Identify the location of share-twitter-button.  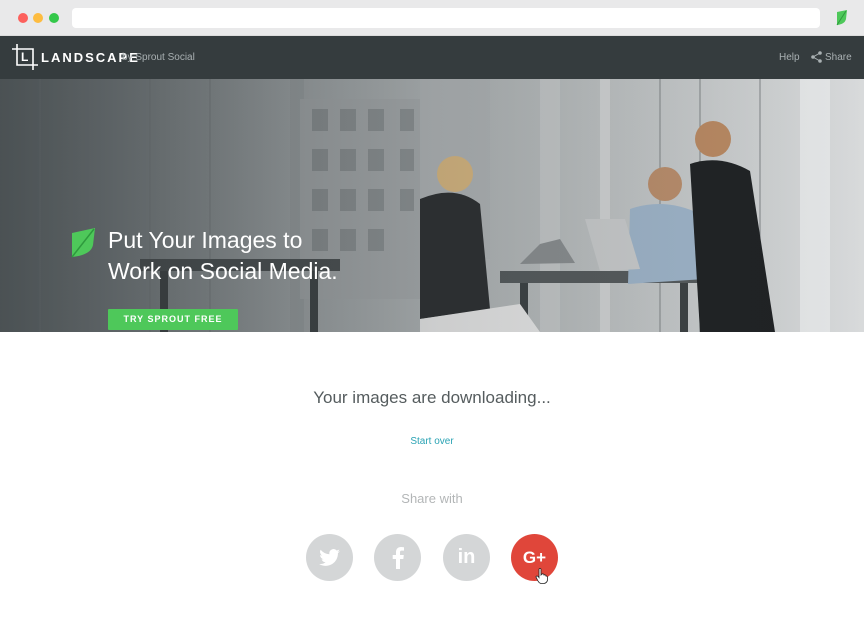
(329, 557).